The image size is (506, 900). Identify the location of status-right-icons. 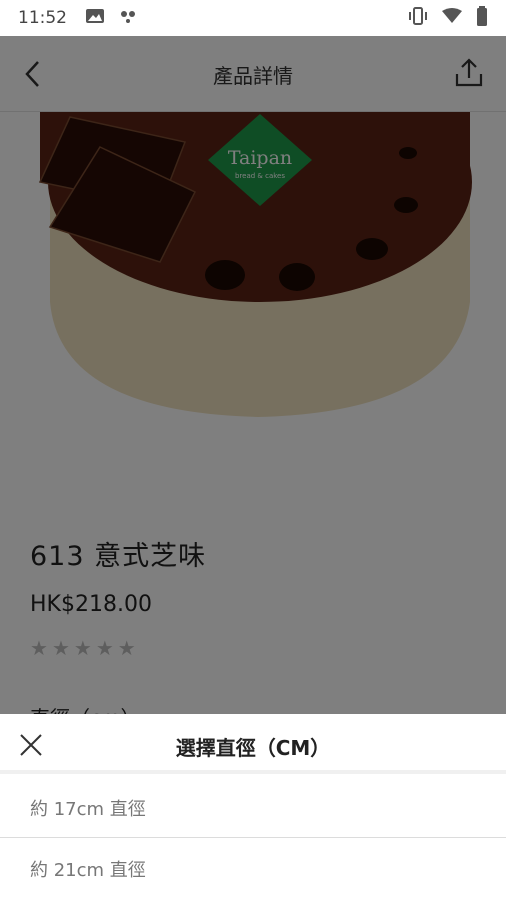
(448, 18).